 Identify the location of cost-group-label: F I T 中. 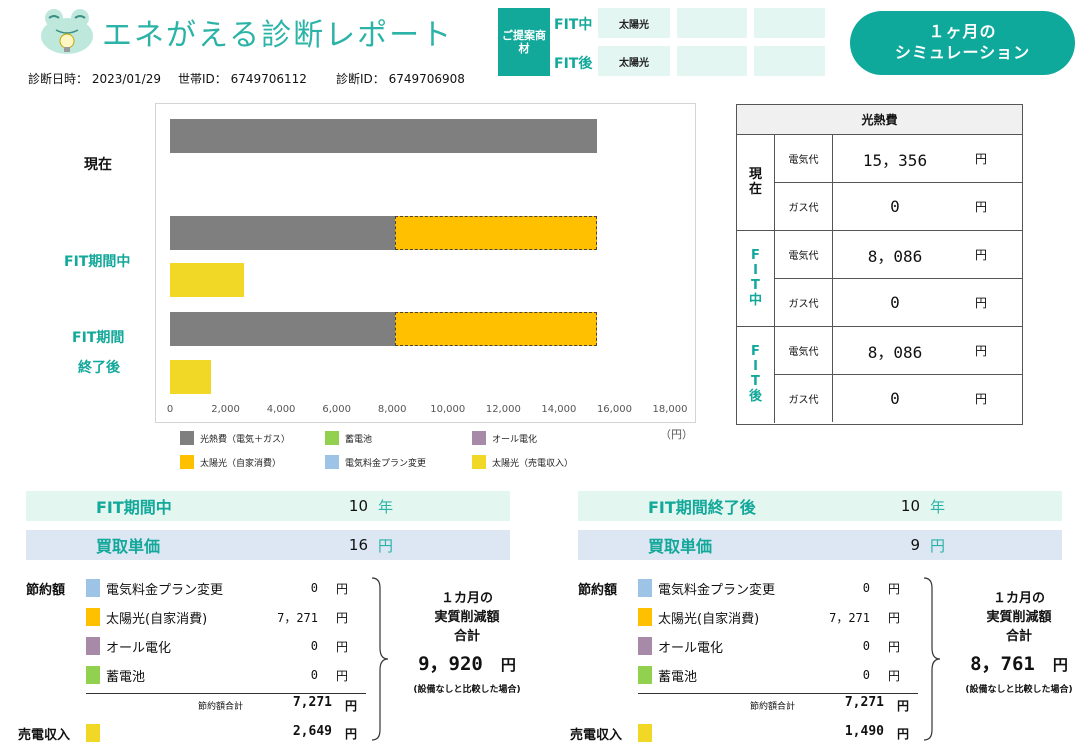
(756, 279).